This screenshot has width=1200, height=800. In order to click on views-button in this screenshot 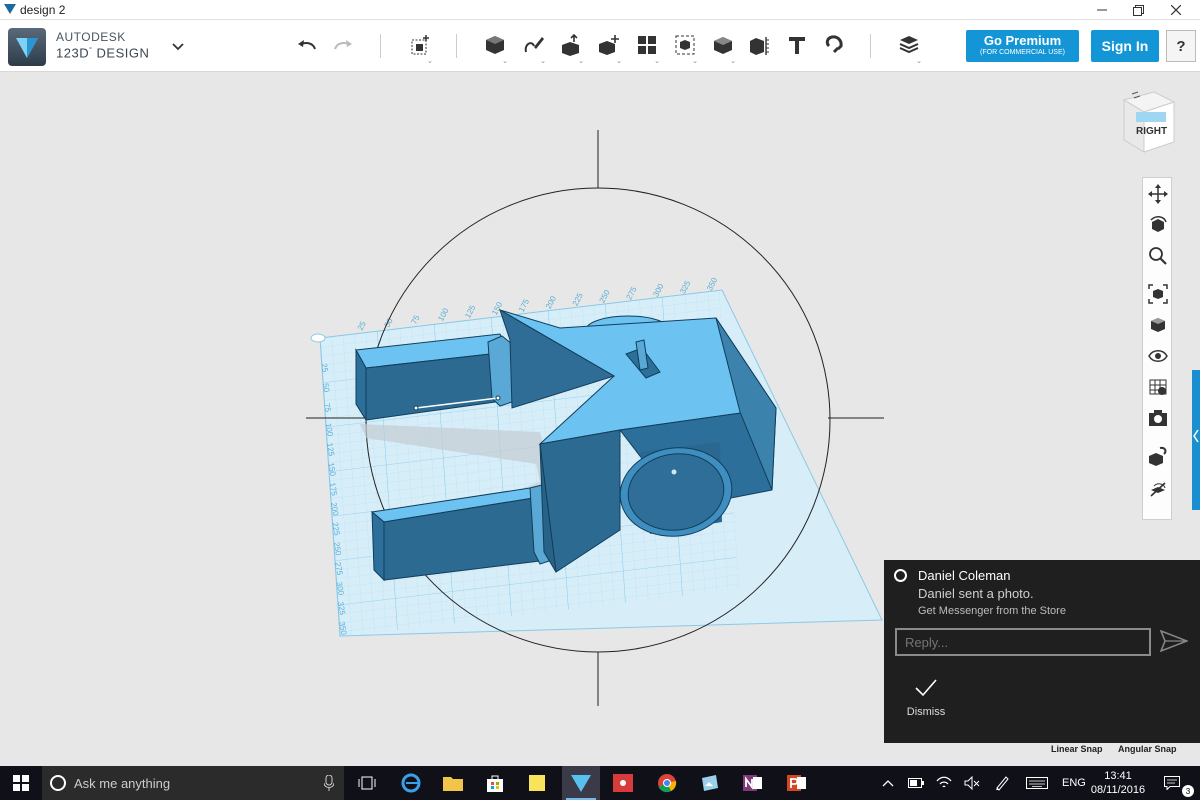, I will do `click(1158, 325)`.